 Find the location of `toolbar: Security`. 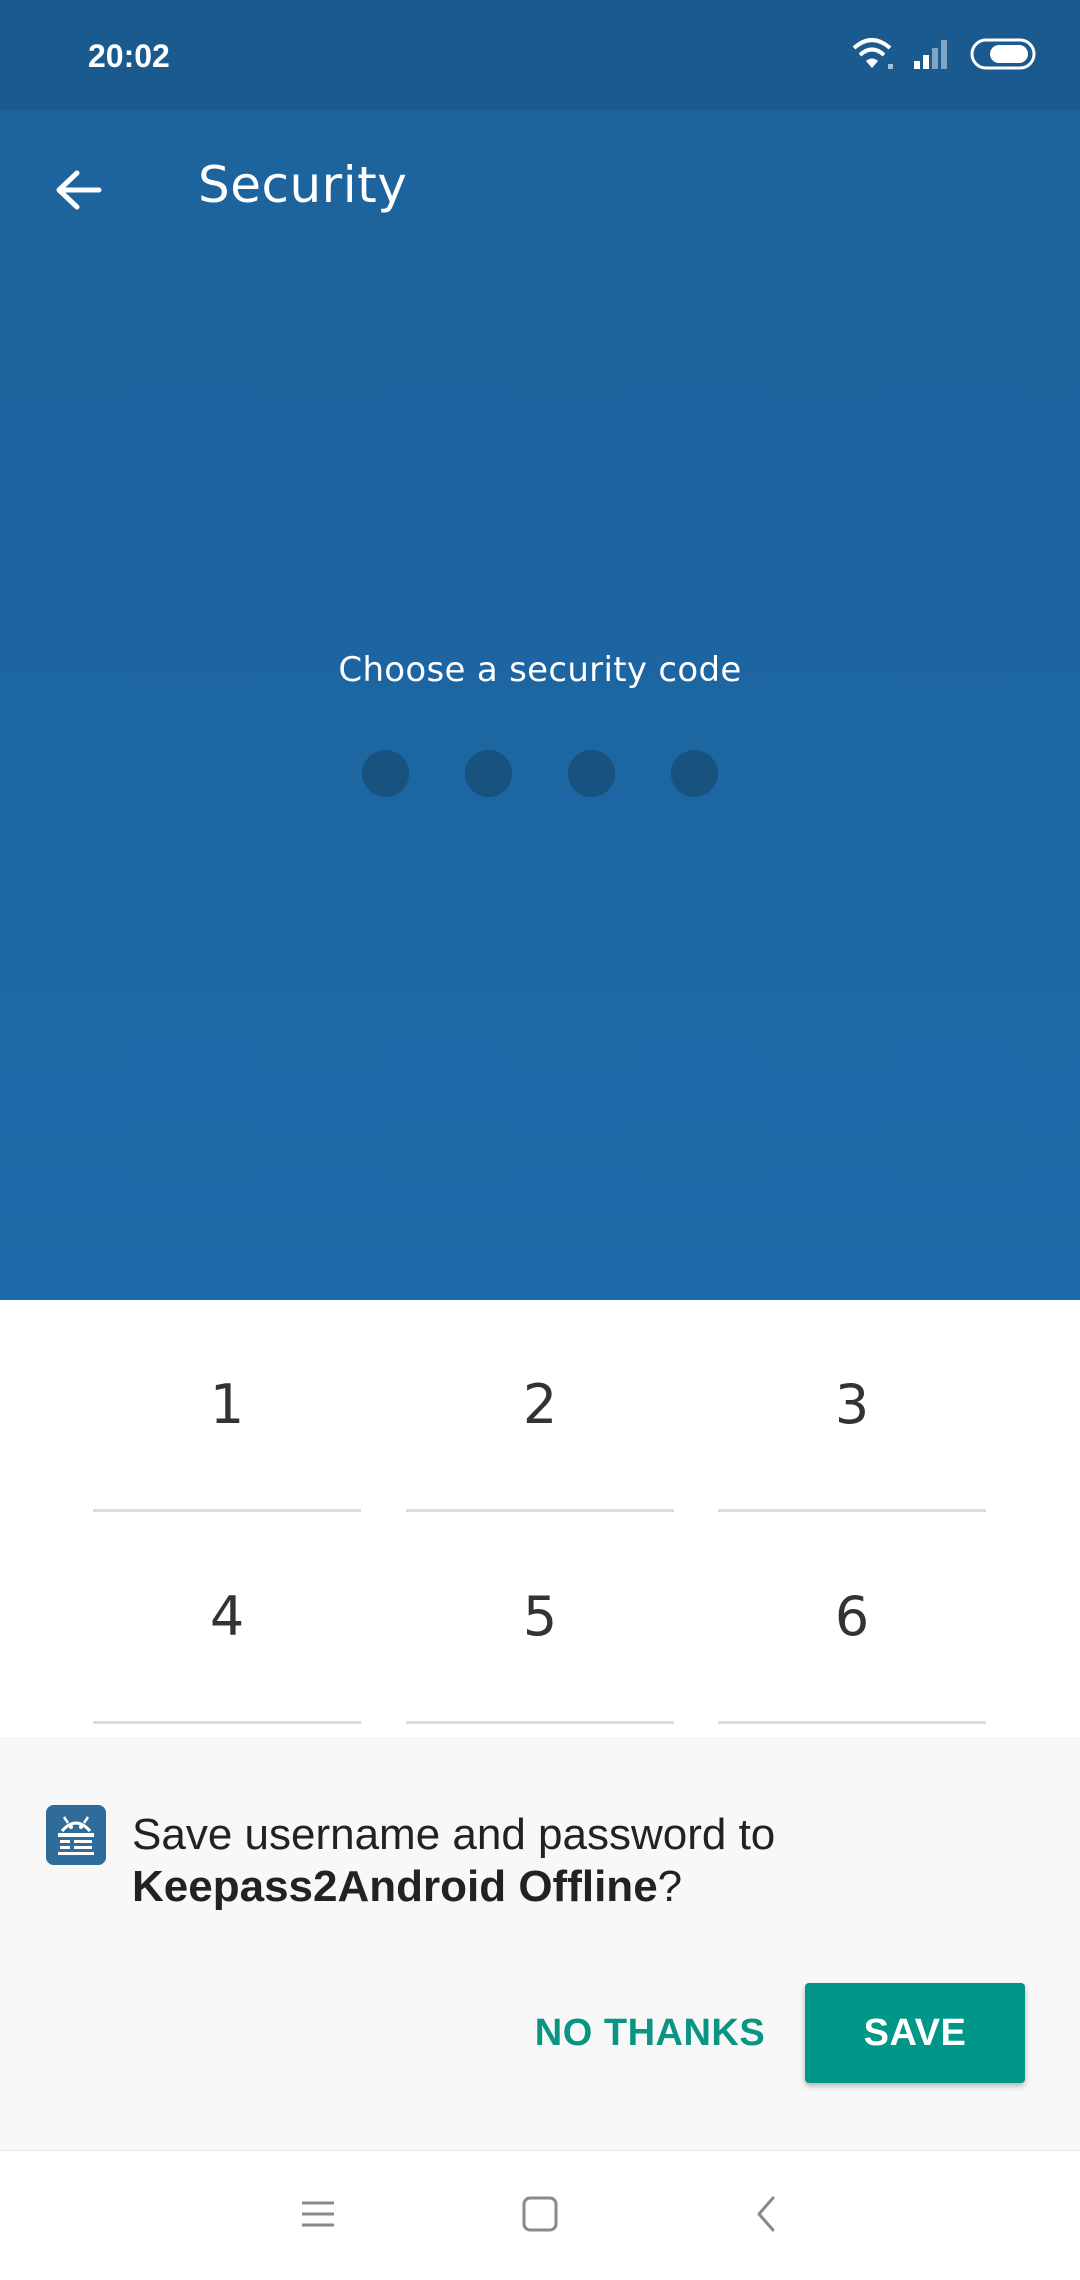

toolbar: Security is located at coordinates (540, 190).